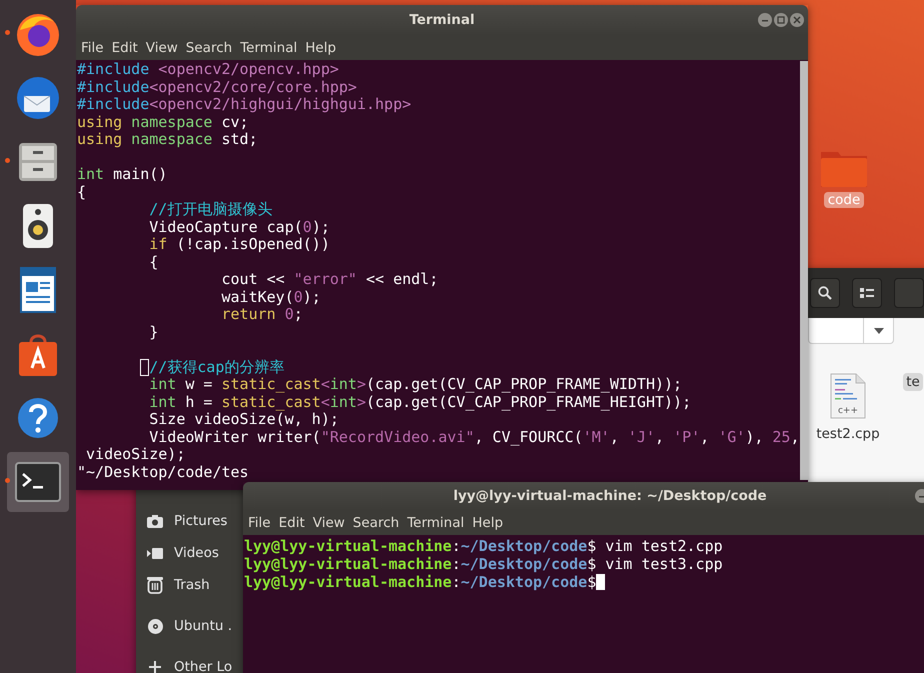 The height and width of the screenshot is (673, 924). Describe the element at coordinates (163, 472) in the screenshot. I see `terminal-line: "~/Desktop/code/tes` at that location.